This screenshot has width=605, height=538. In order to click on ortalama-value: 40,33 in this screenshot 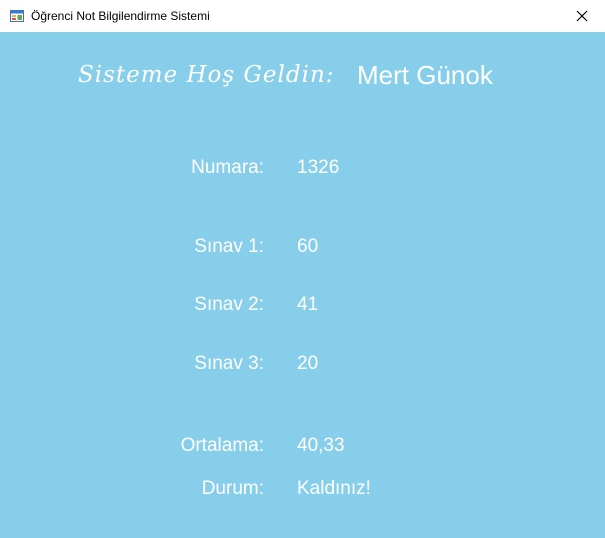, I will do `click(321, 445)`.